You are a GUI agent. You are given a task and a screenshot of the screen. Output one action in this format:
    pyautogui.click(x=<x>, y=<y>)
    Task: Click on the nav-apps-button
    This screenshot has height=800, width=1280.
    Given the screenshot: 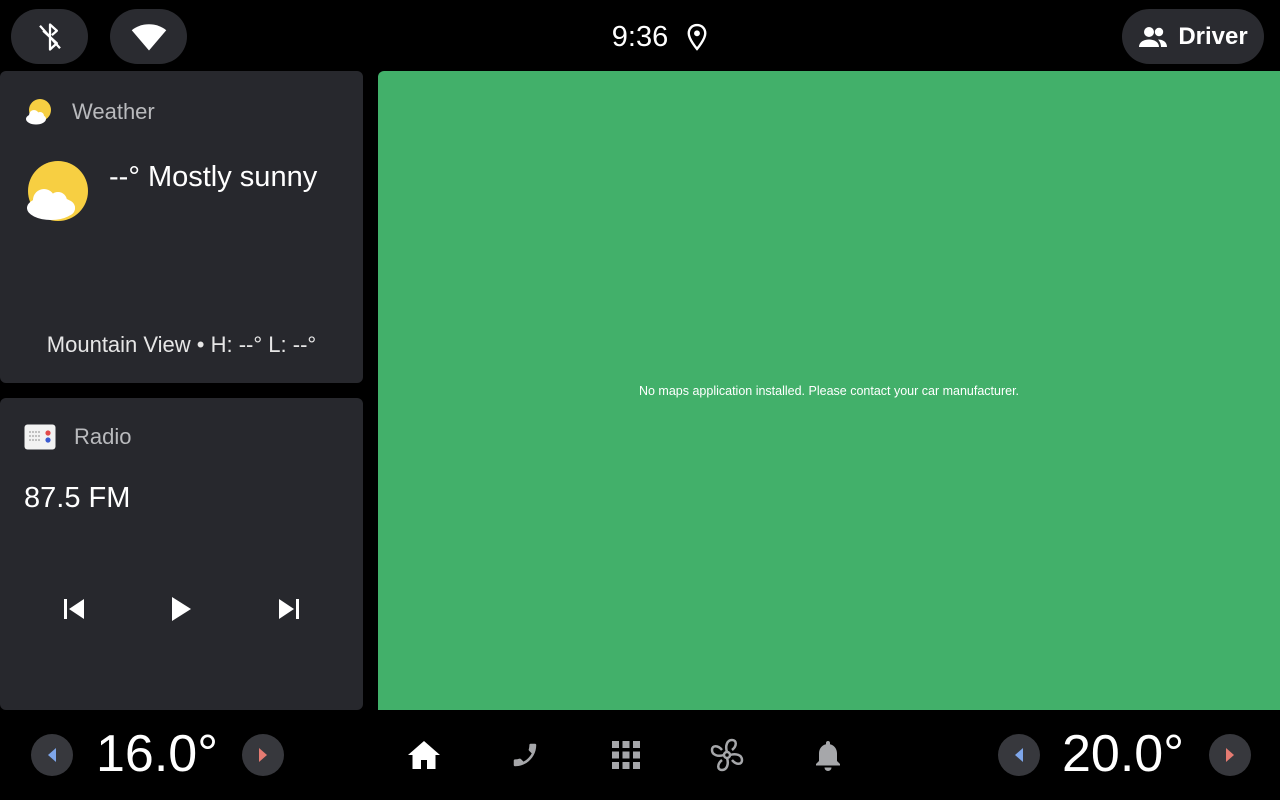 What is the action you would take?
    pyautogui.click(x=626, y=755)
    